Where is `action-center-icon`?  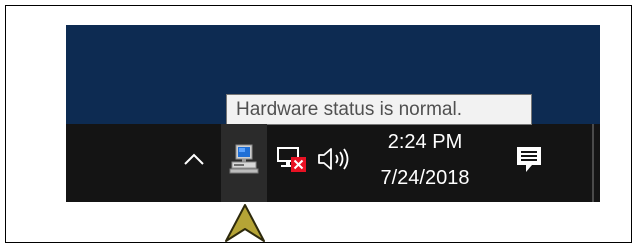 action-center-icon is located at coordinates (529, 160).